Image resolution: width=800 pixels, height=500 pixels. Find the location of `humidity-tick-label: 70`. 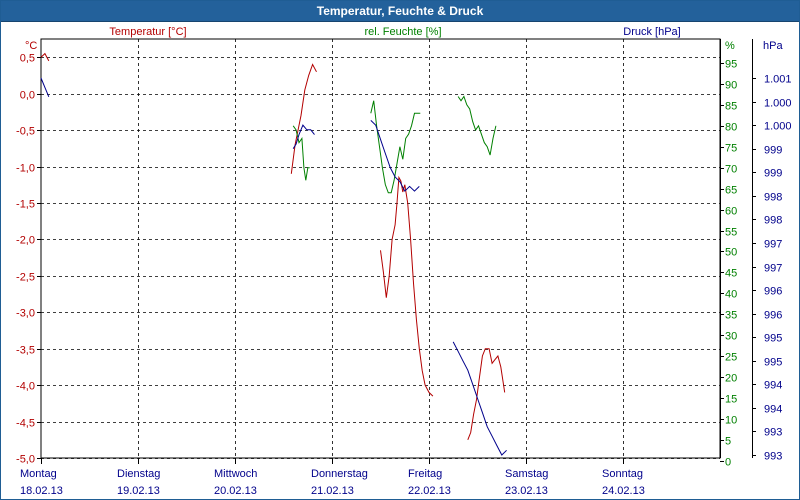

humidity-tick-label: 70 is located at coordinates (731, 170).